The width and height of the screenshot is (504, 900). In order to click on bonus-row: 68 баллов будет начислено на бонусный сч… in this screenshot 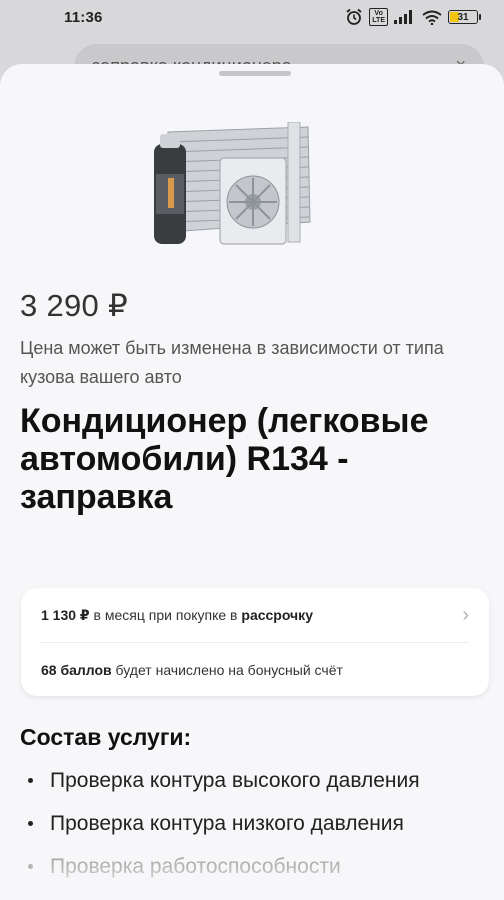, I will do `click(255, 669)`.